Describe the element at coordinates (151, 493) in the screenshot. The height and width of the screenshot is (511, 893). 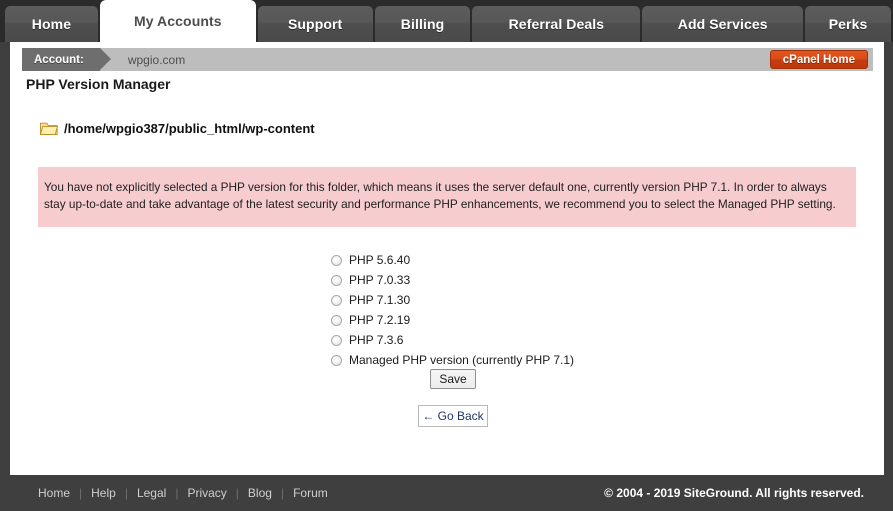
I see `footer-link-legal: Legal` at that location.